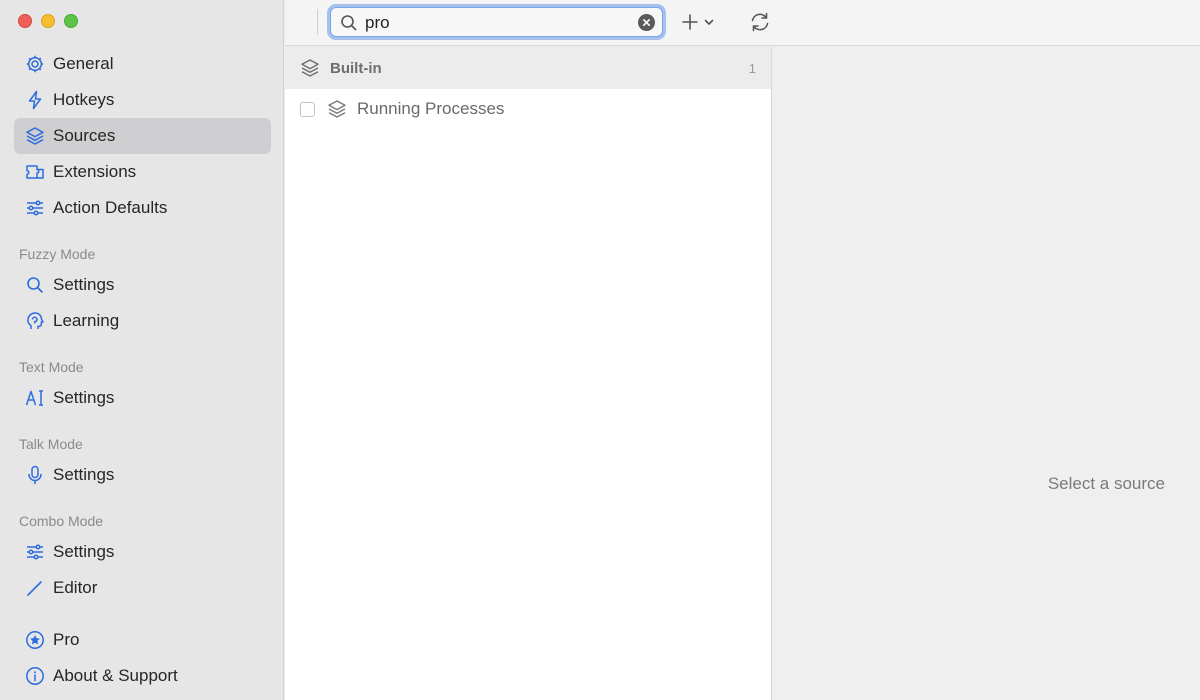 The image size is (1200, 700). Describe the element at coordinates (528, 68) in the screenshot. I see `group-header-built-in: Built-in 1` at that location.